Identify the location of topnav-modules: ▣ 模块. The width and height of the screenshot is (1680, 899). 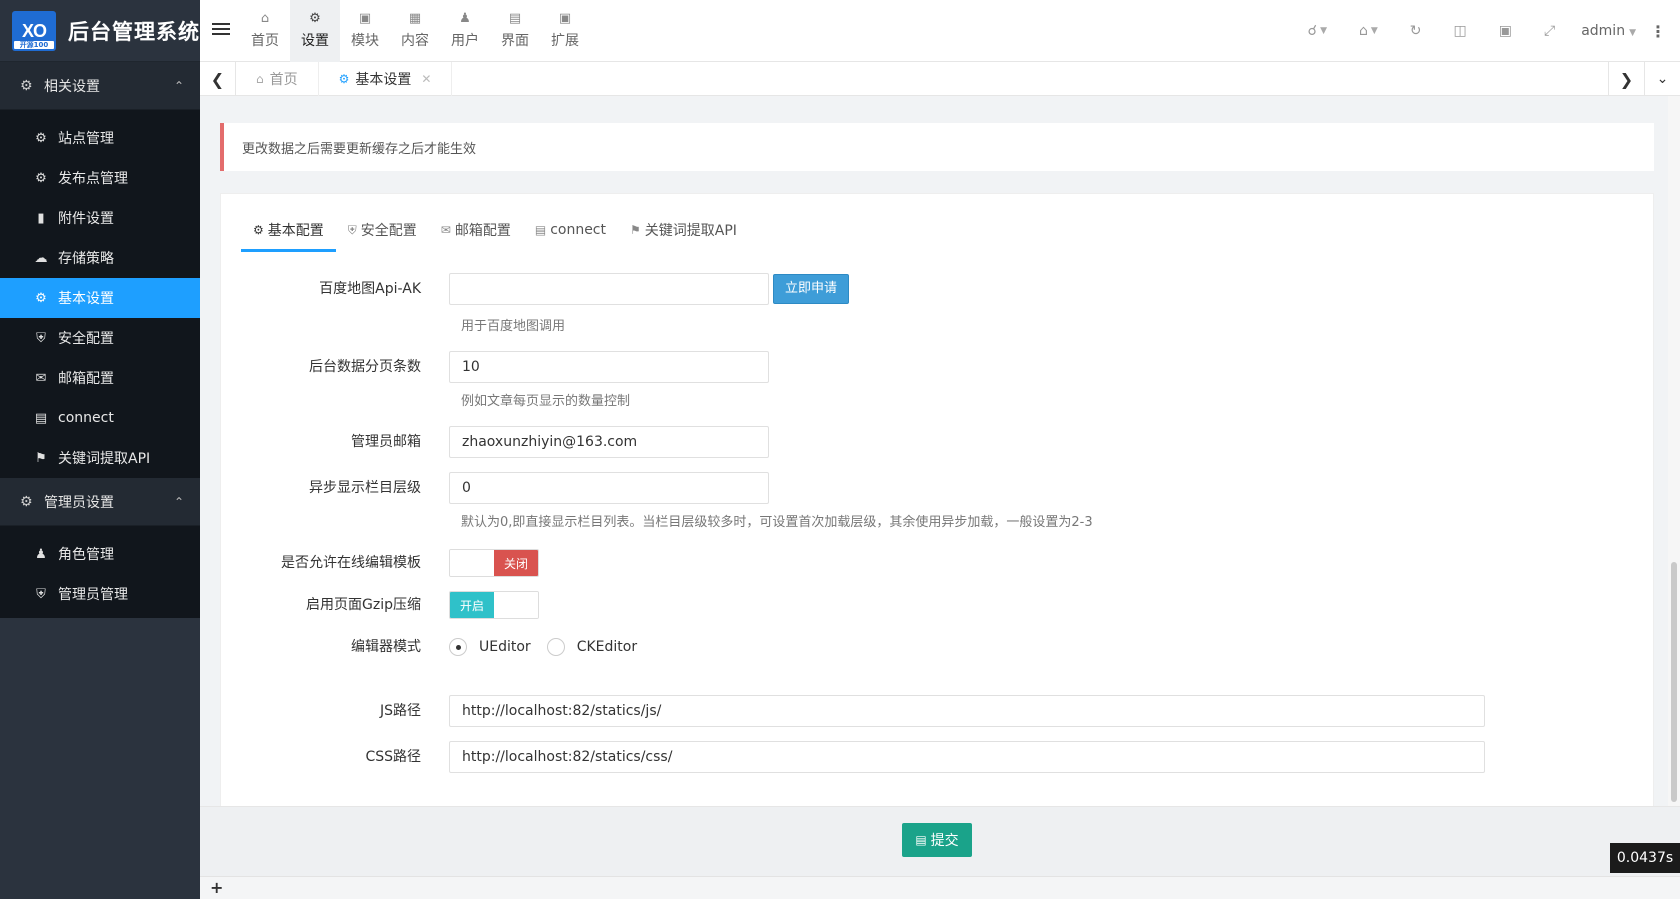
(365, 31).